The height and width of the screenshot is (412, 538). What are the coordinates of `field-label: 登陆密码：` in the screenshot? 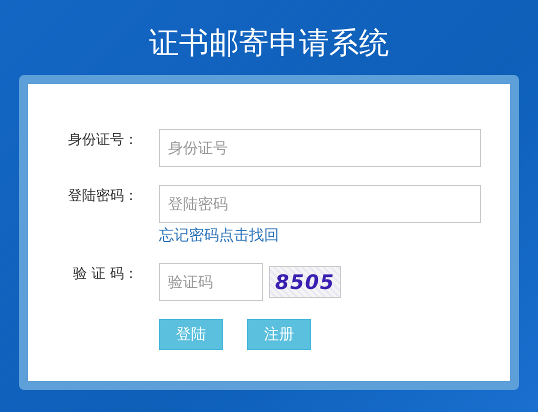 It's located at (102, 196).